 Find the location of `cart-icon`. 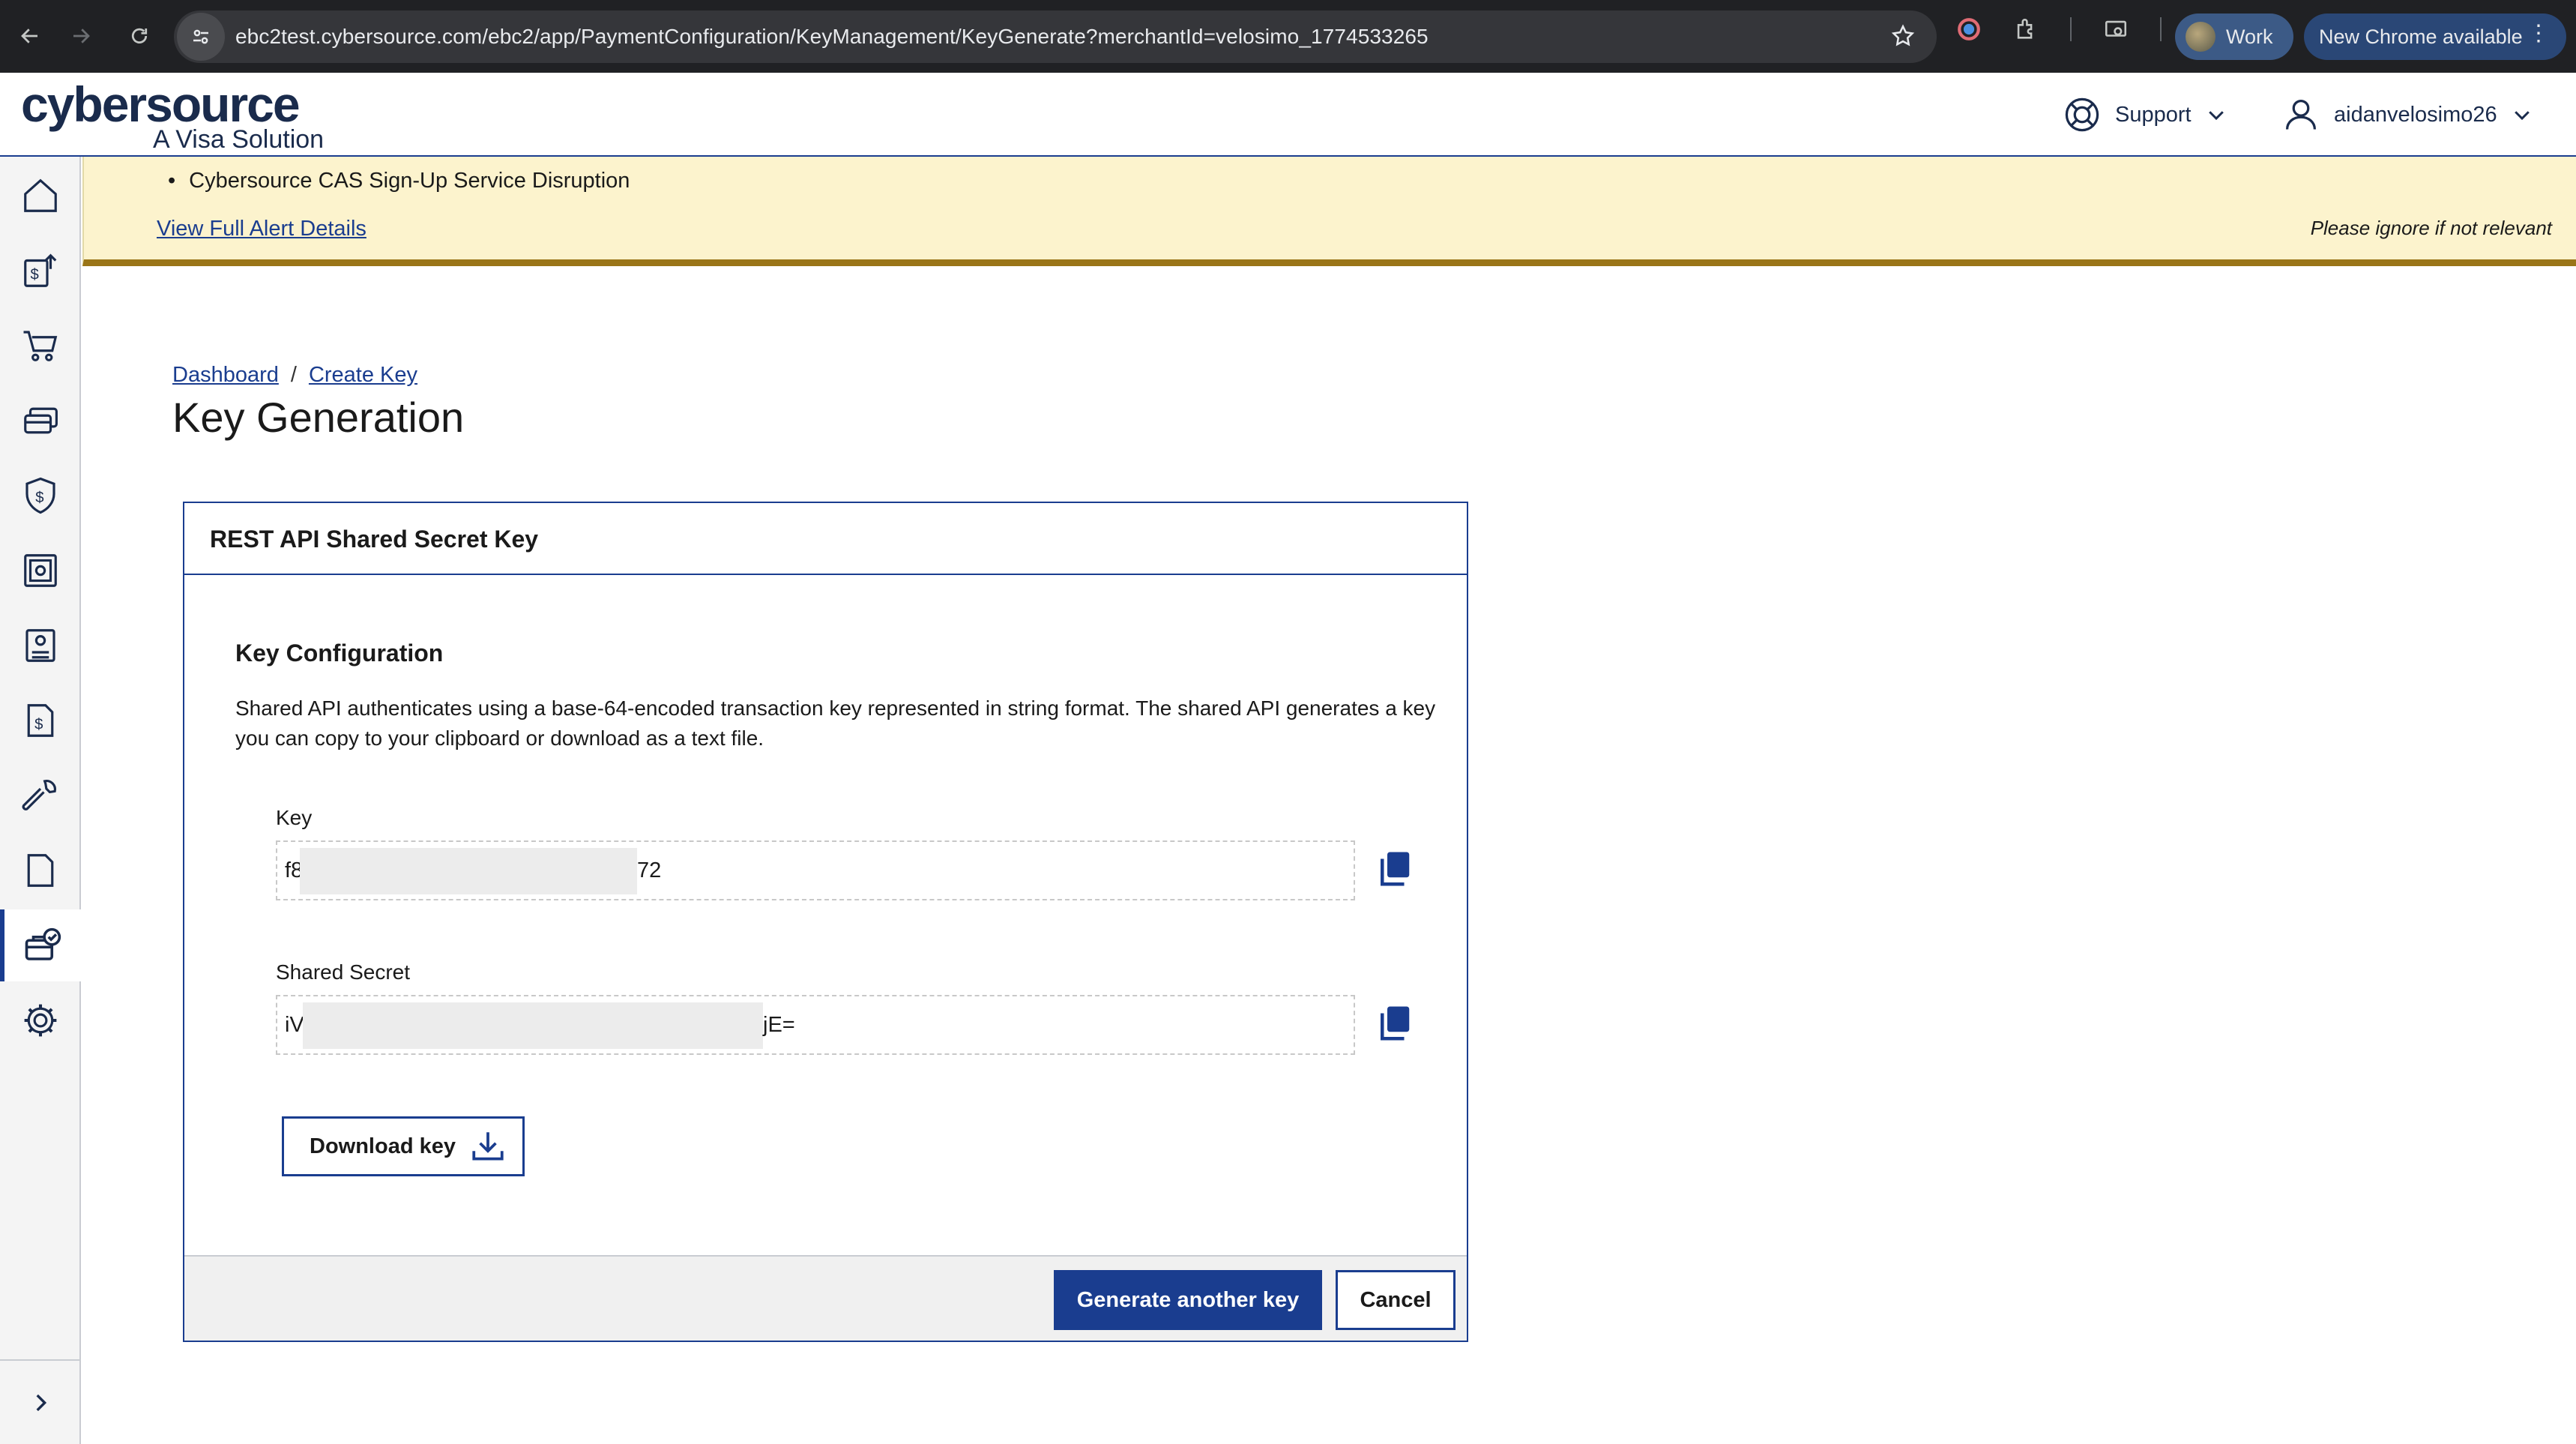

cart-icon is located at coordinates (41, 346).